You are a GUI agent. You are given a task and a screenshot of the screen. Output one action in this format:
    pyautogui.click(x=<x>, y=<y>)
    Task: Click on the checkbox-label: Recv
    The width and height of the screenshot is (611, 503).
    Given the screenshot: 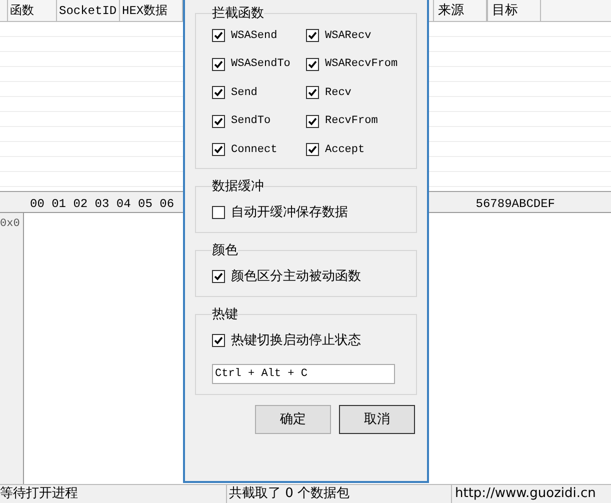 What is the action you would take?
    pyautogui.click(x=338, y=93)
    